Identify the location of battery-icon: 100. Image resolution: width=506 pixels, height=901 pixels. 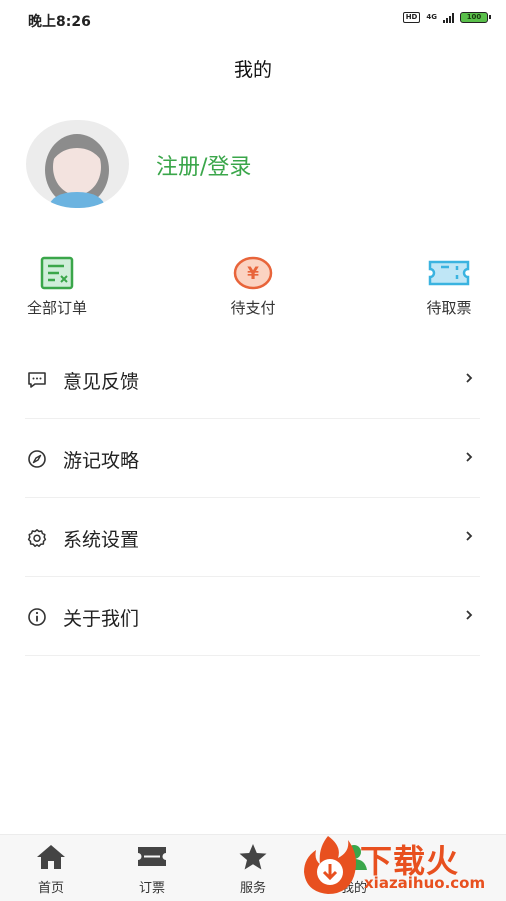
(475, 17).